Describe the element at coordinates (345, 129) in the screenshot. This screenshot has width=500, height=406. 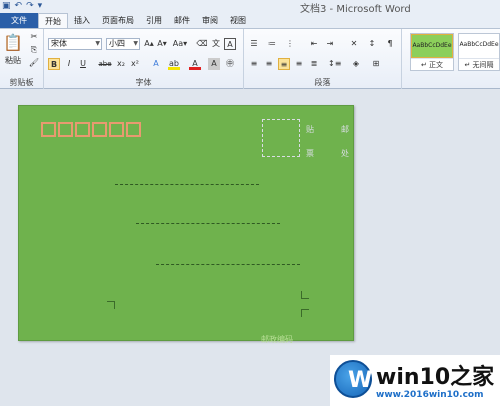
I see `stamp-label: 邮` at that location.